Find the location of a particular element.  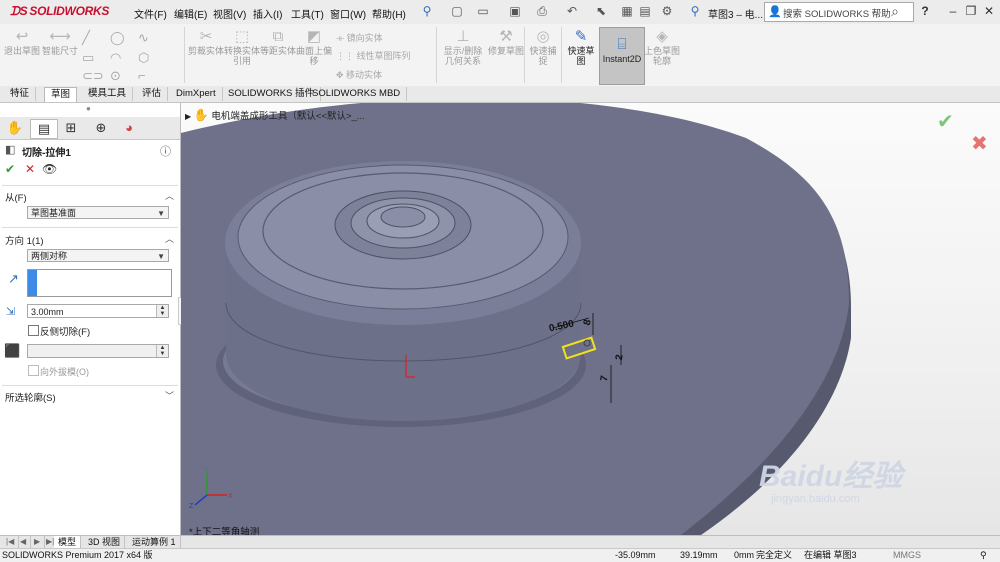

previous-view-icon: ↶ is located at coordinates (505, 103).